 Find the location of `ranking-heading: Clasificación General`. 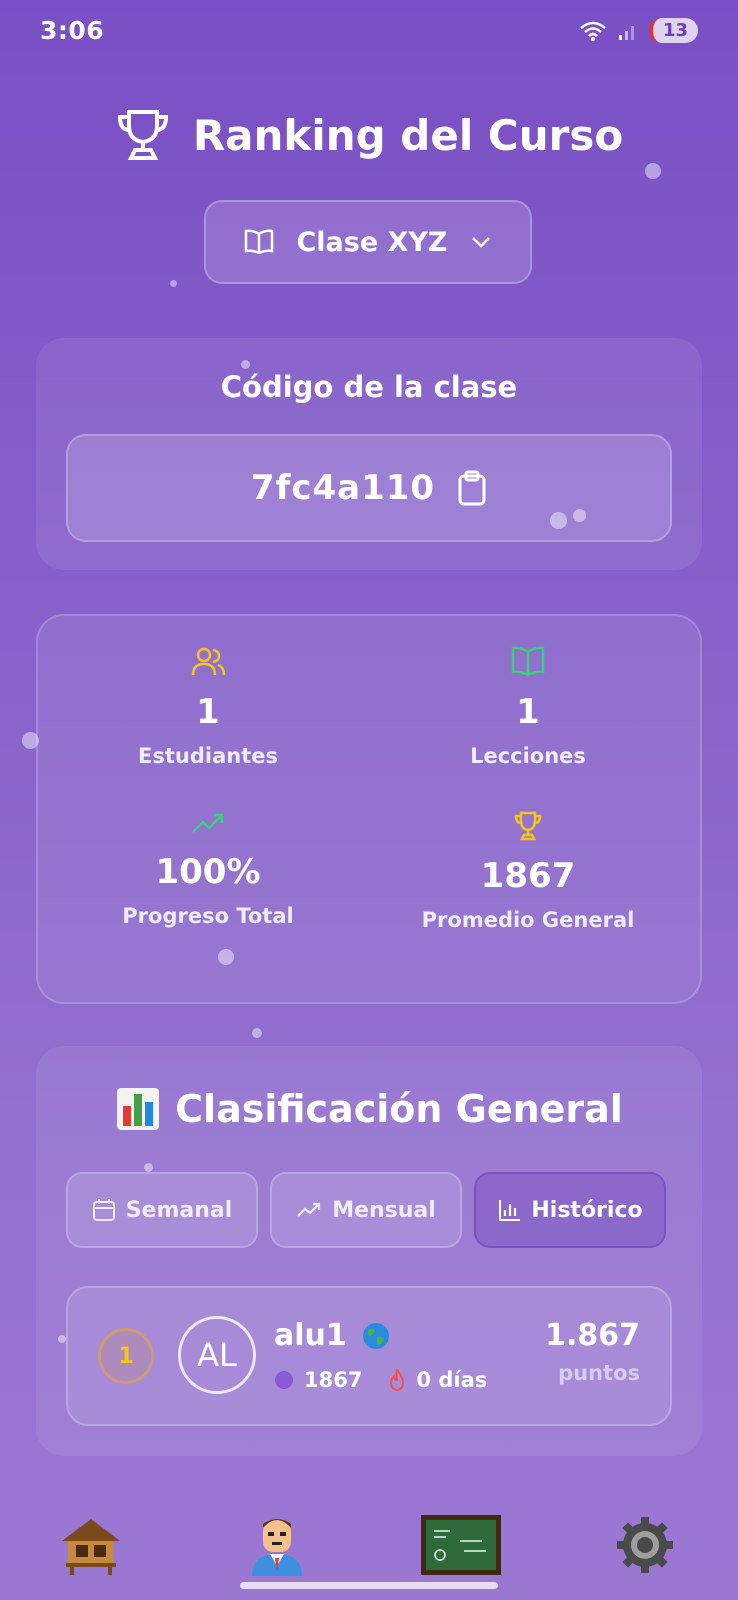

ranking-heading: Clasificación General is located at coordinates (369, 1109).